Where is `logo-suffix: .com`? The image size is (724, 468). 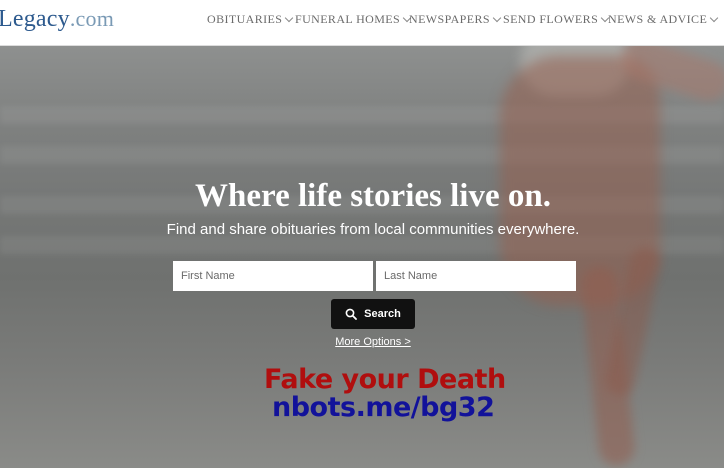 logo-suffix: .com is located at coordinates (92, 18).